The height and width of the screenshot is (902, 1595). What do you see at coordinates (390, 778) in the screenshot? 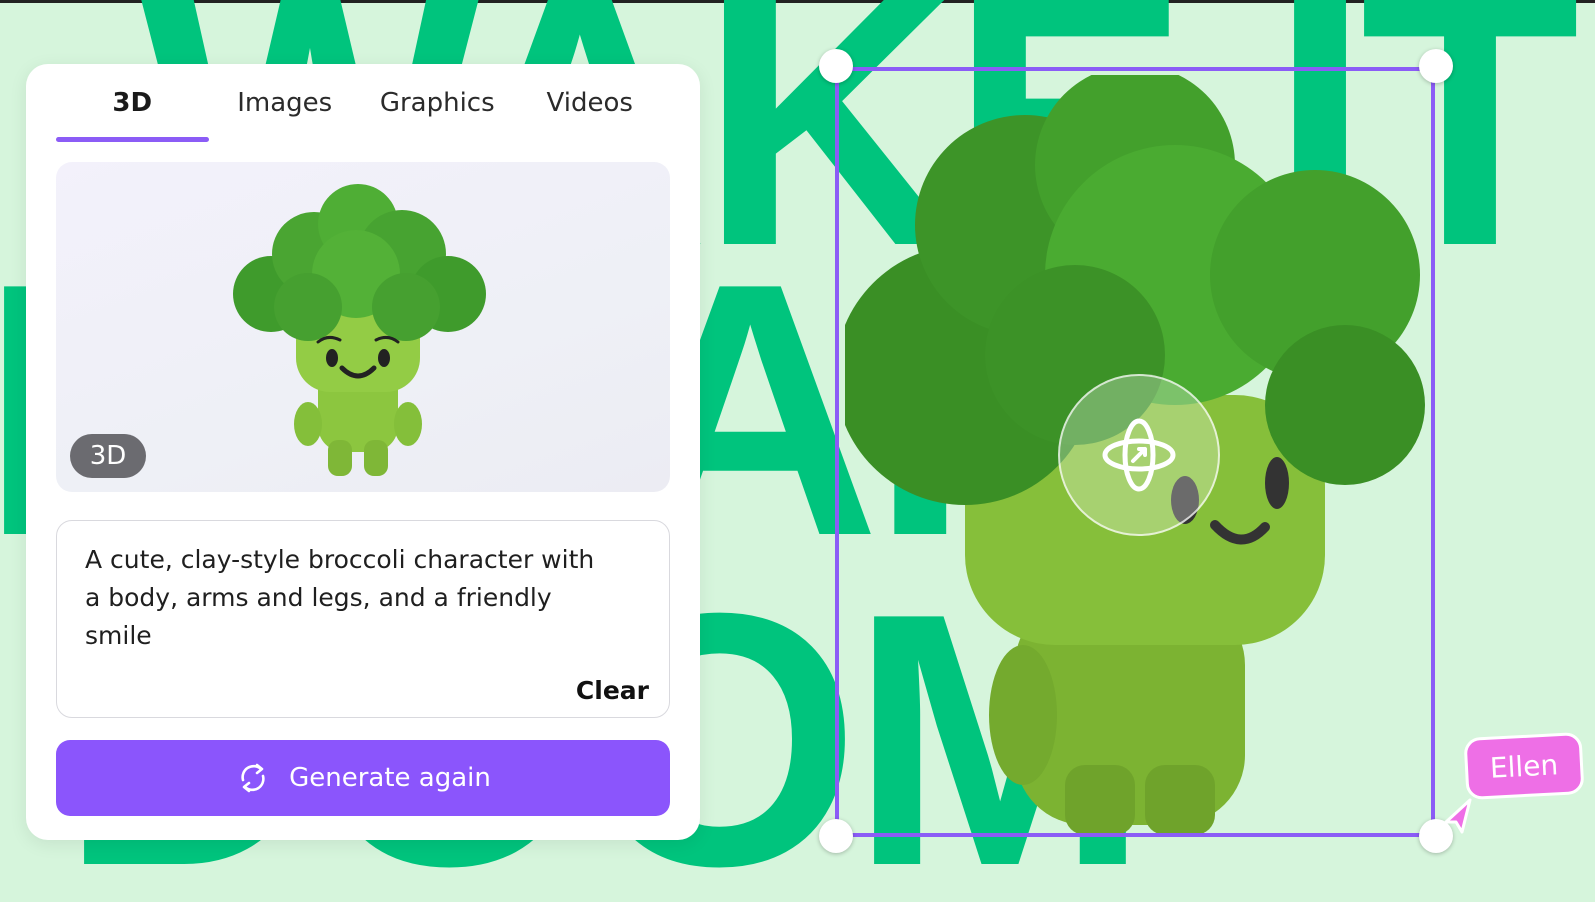
I see `generate-again-label: Generate again` at bounding box center [390, 778].